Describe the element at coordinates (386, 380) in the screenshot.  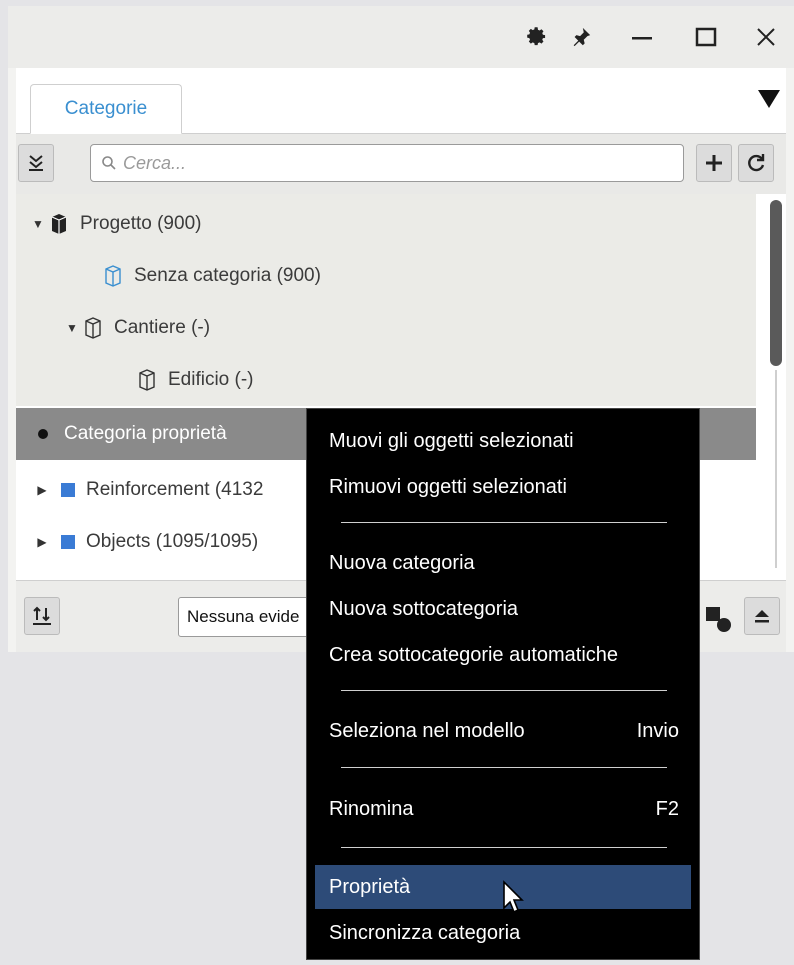
I see `tree-item-edificio: Edificio (-)` at that location.